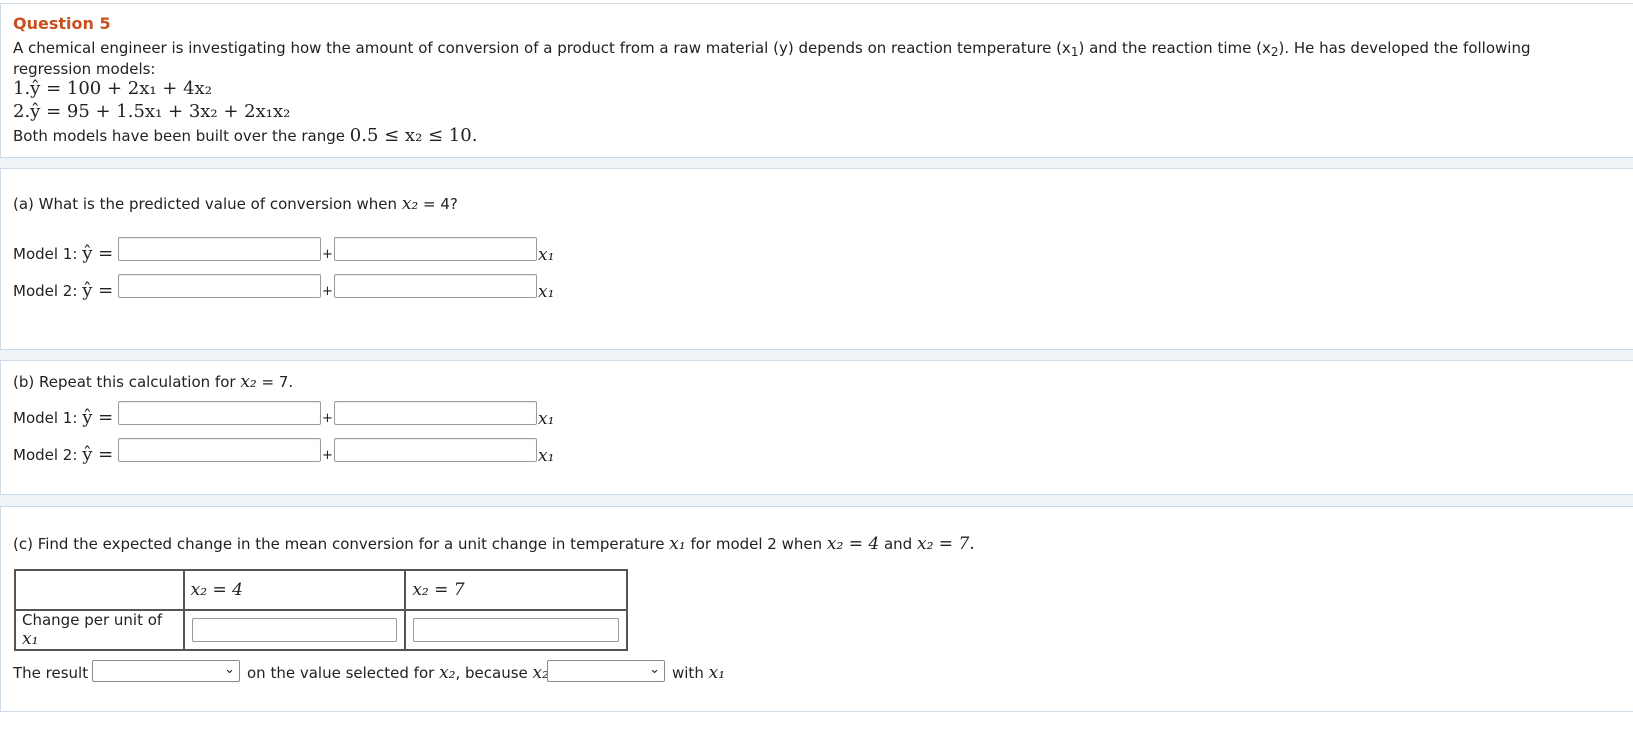 The image size is (1633, 745). I want to click on result-end-text: with x₁, so click(699, 673).